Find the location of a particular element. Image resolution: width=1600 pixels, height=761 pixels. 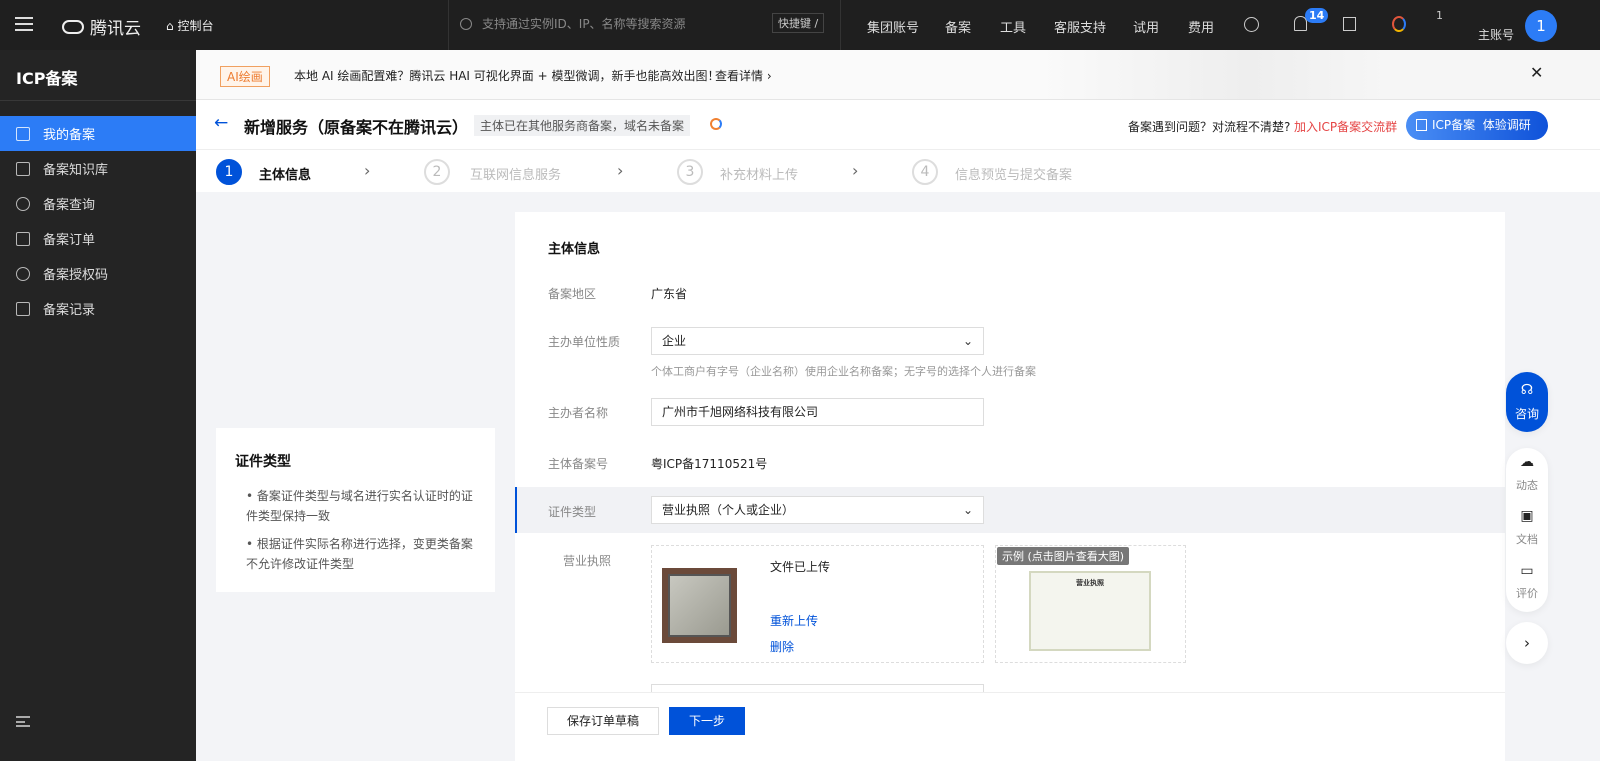

book-icon: ▣ is located at coordinates (1527, 516).